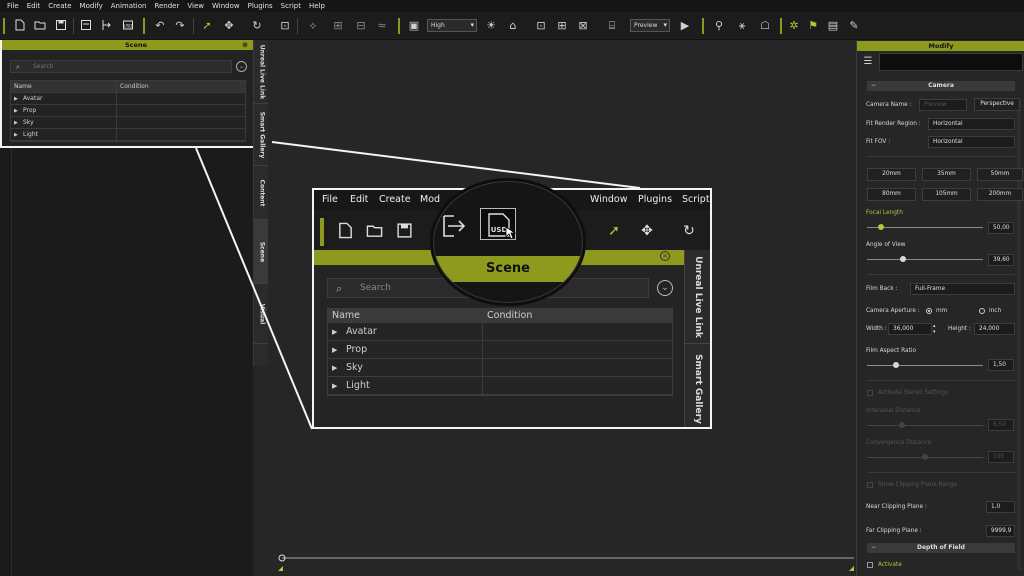 This screenshot has width=1024, height=576. What do you see at coordinates (929, 311) in the screenshot?
I see `aperture-mm-radio` at bounding box center [929, 311].